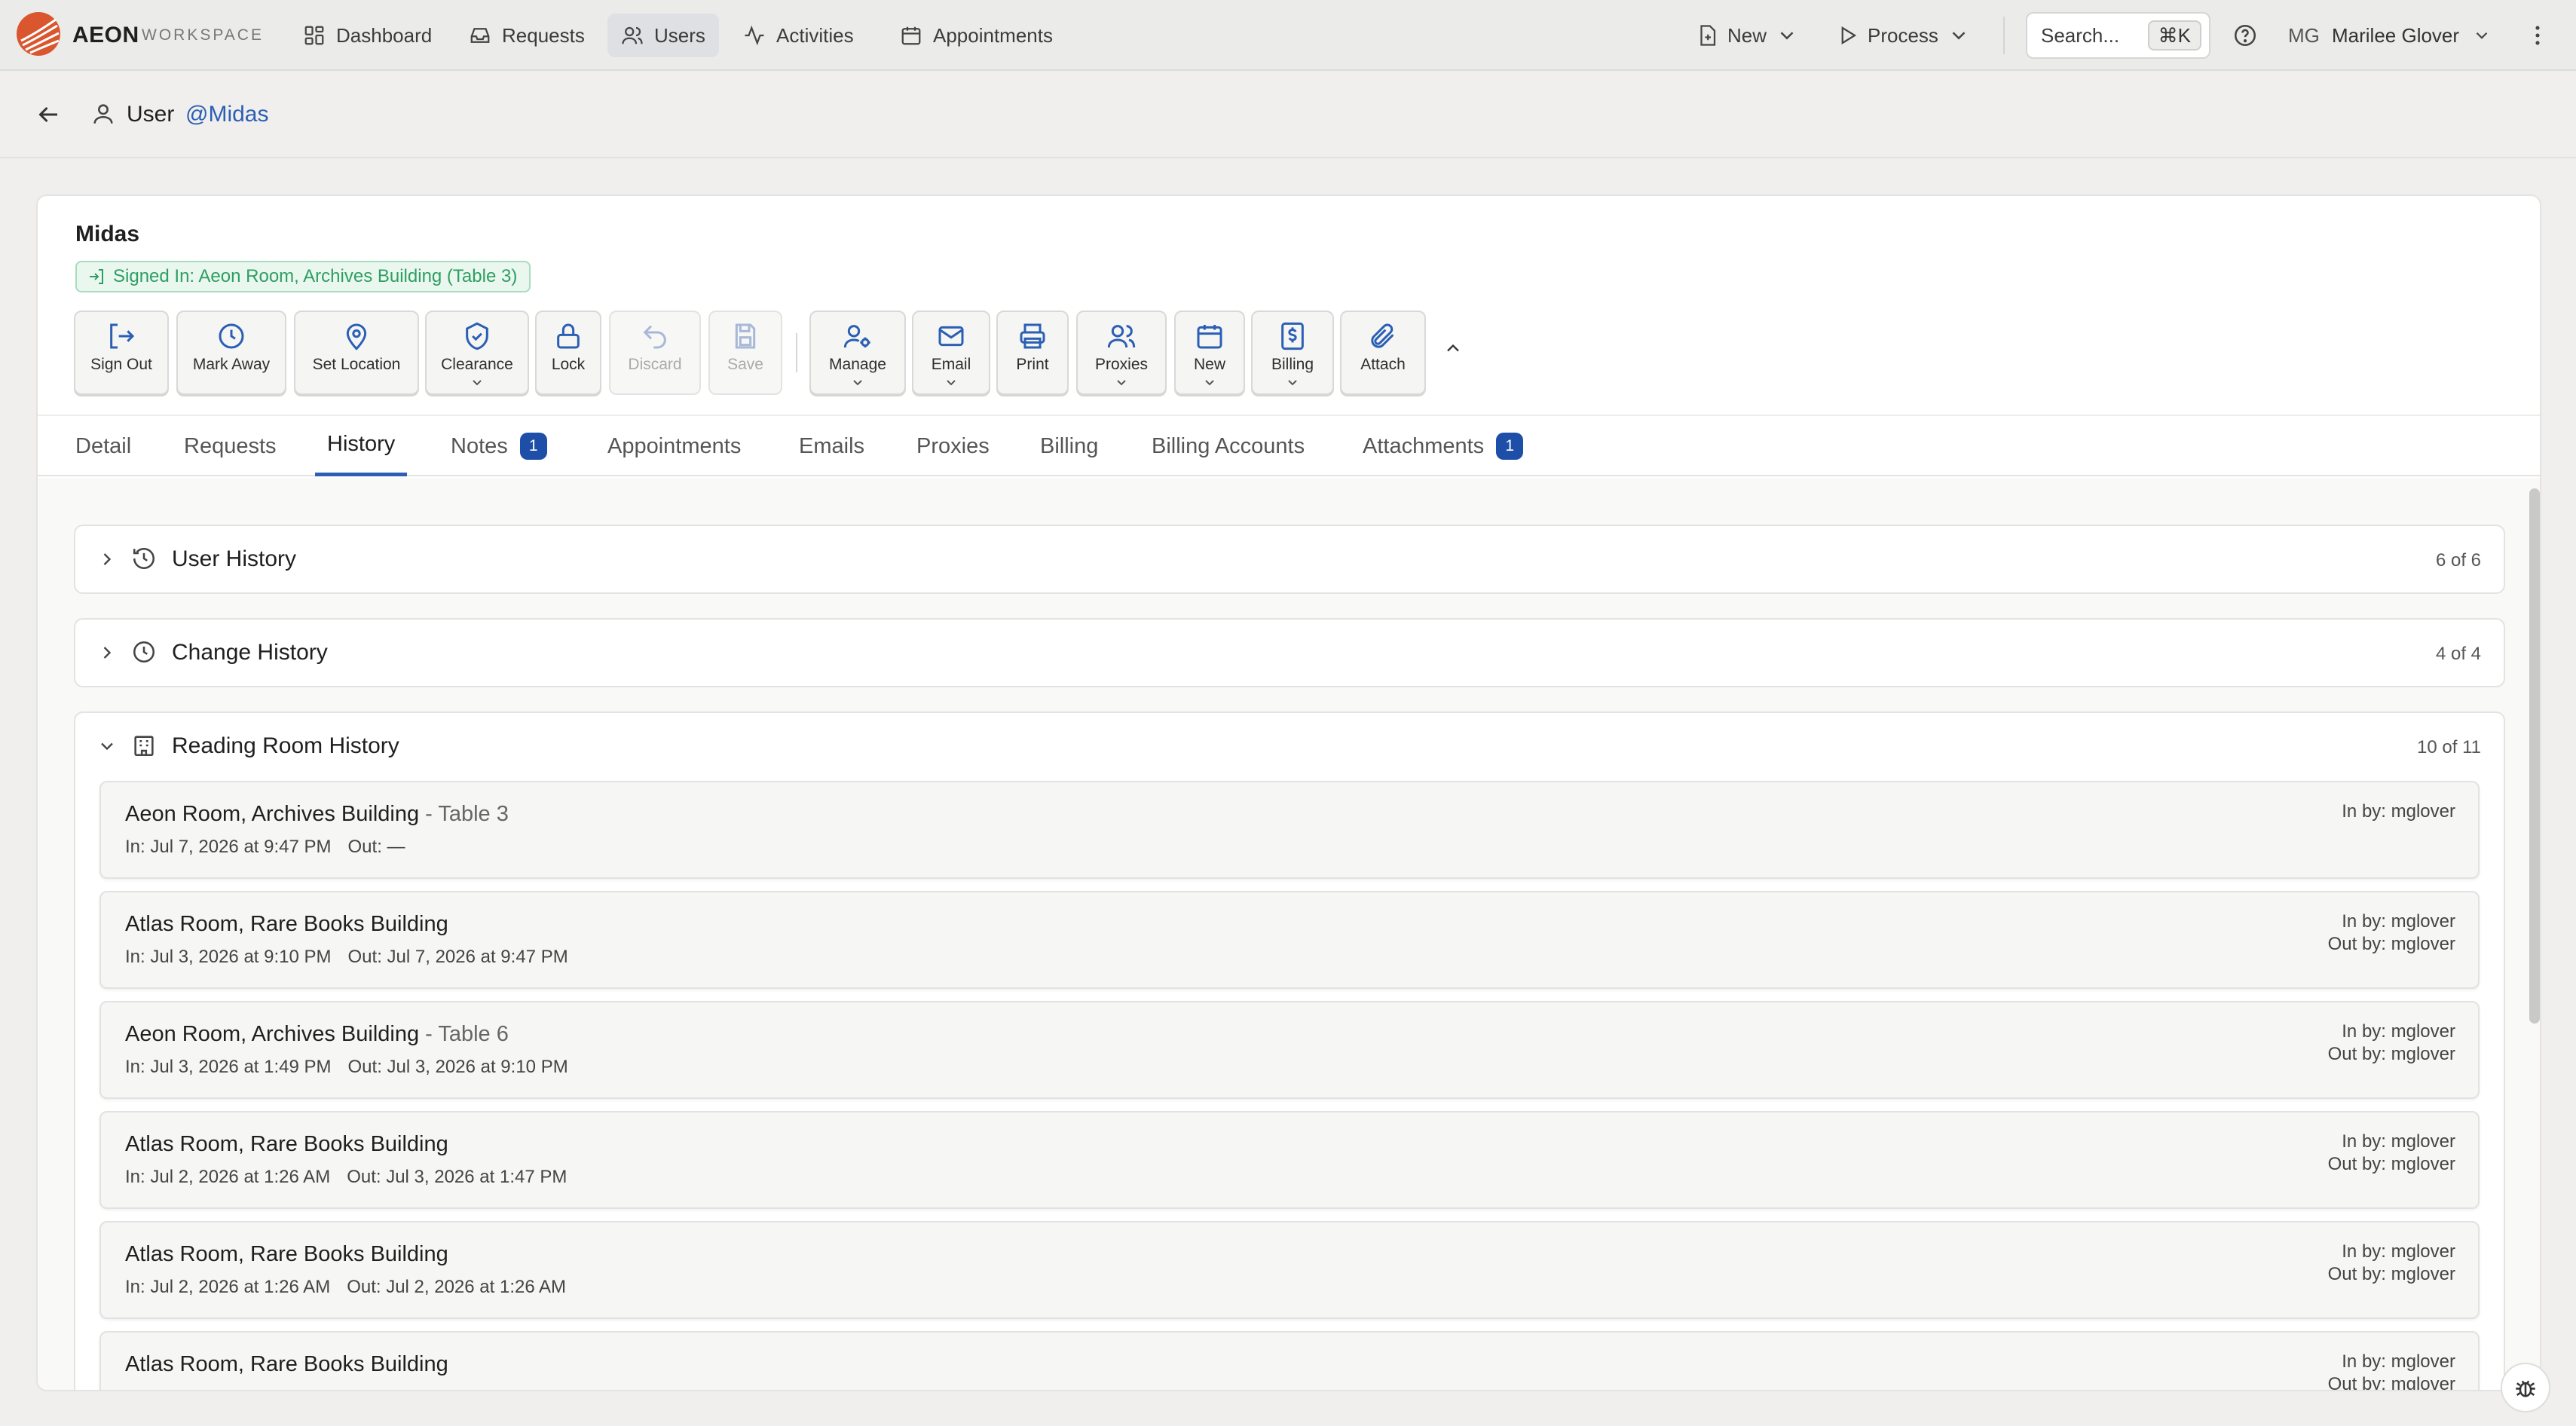 The height and width of the screenshot is (1426, 2576). Describe the element at coordinates (1228, 446) in the screenshot. I see `tab-billing-accounts: Billing Accounts` at that location.